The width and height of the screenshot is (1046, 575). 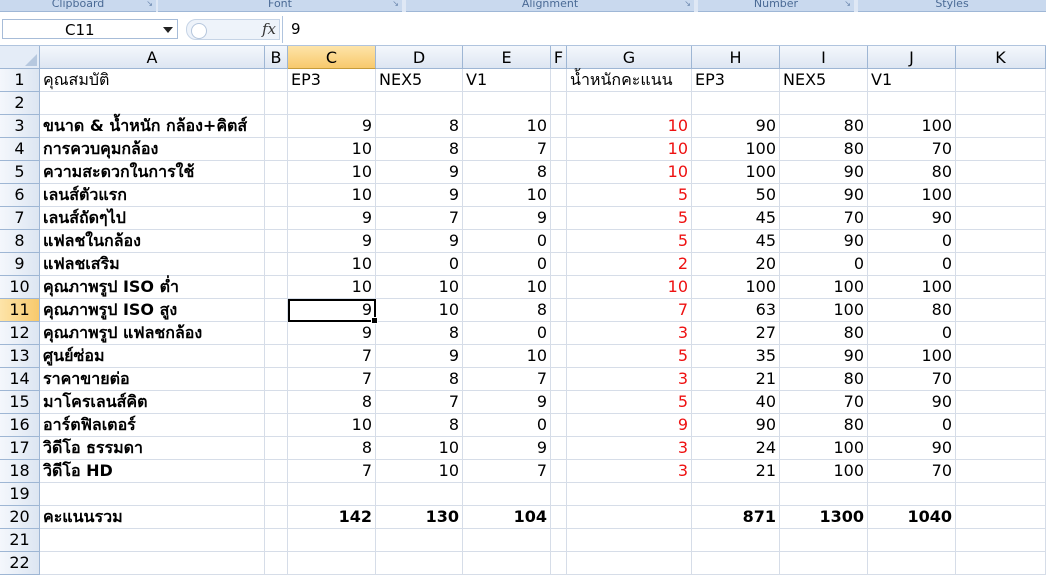 What do you see at coordinates (559, 540) in the screenshot?
I see `cell-f21` at bounding box center [559, 540].